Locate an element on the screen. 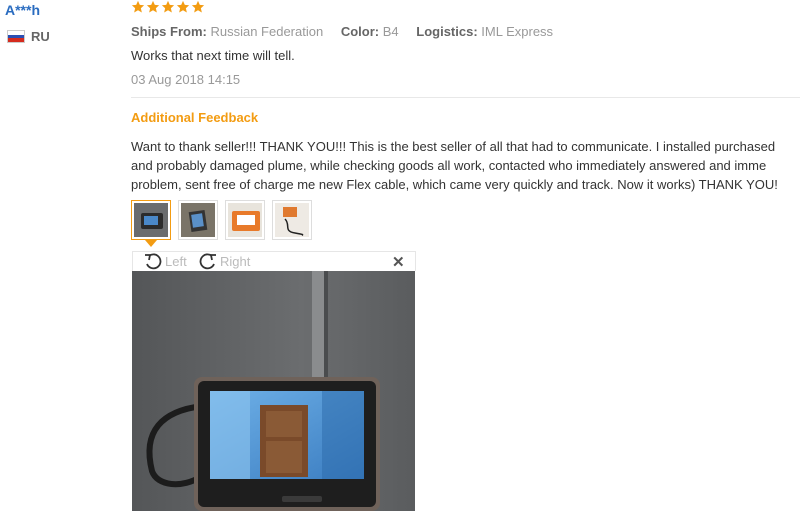 The width and height of the screenshot is (800, 511). color-label: Color: is located at coordinates (360, 31).